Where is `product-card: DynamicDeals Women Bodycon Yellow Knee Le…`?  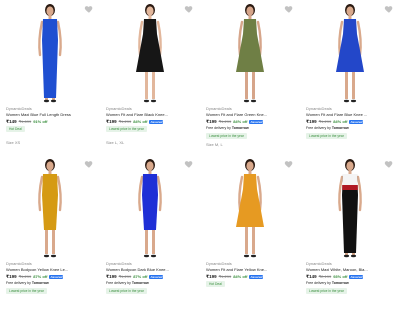 product-card: DynamicDeals Women Bodycon Yellow Knee Le… is located at coordinates (50, 232).